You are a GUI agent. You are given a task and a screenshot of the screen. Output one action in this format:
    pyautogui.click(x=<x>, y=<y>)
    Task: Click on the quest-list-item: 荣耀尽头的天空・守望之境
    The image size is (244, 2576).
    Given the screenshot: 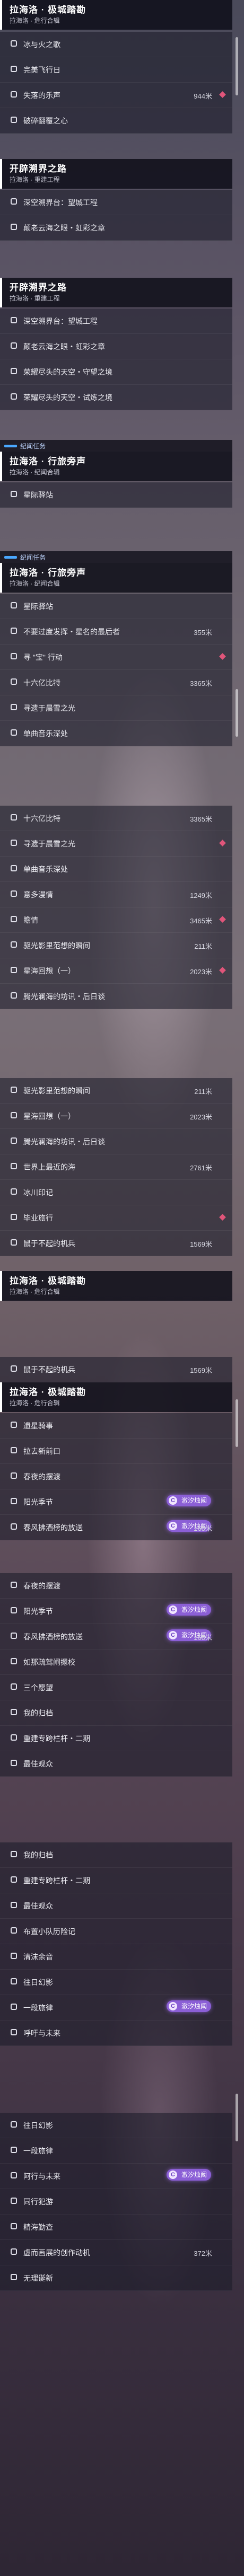 What is the action you would take?
    pyautogui.click(x=116, y=372)
    